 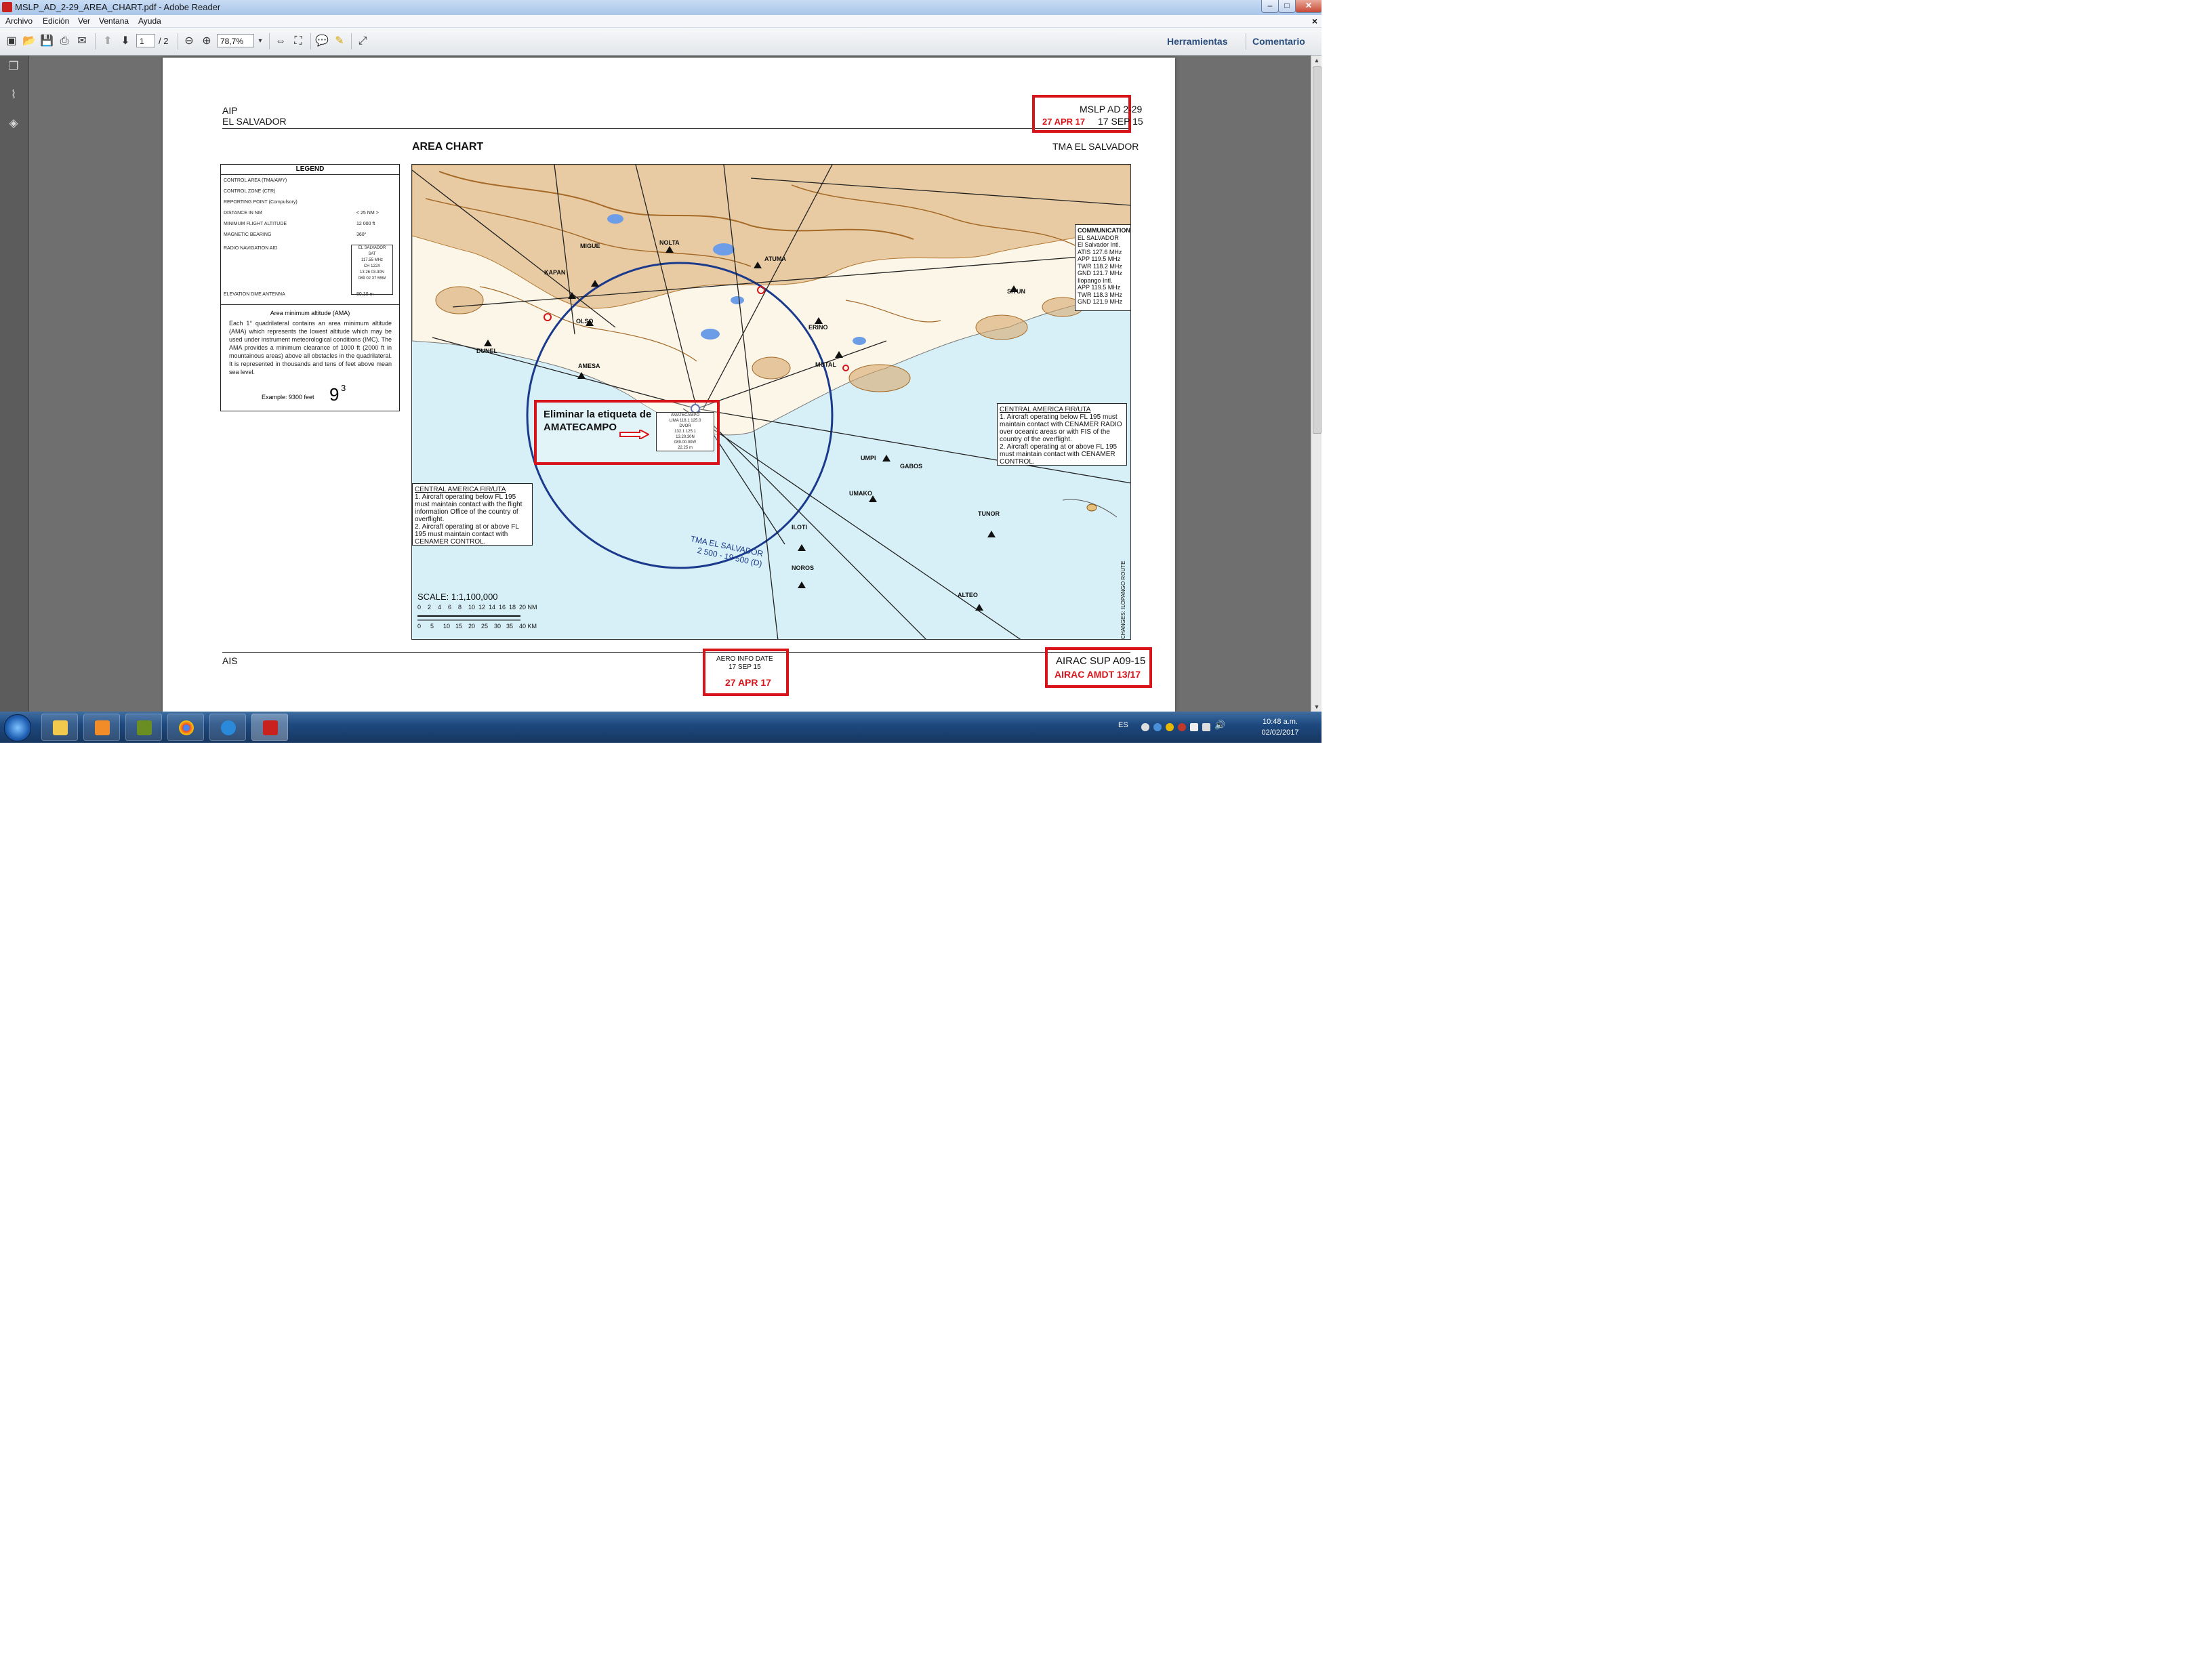 I want to click on scale-tick-label: 25, so click(x=485, y=626).